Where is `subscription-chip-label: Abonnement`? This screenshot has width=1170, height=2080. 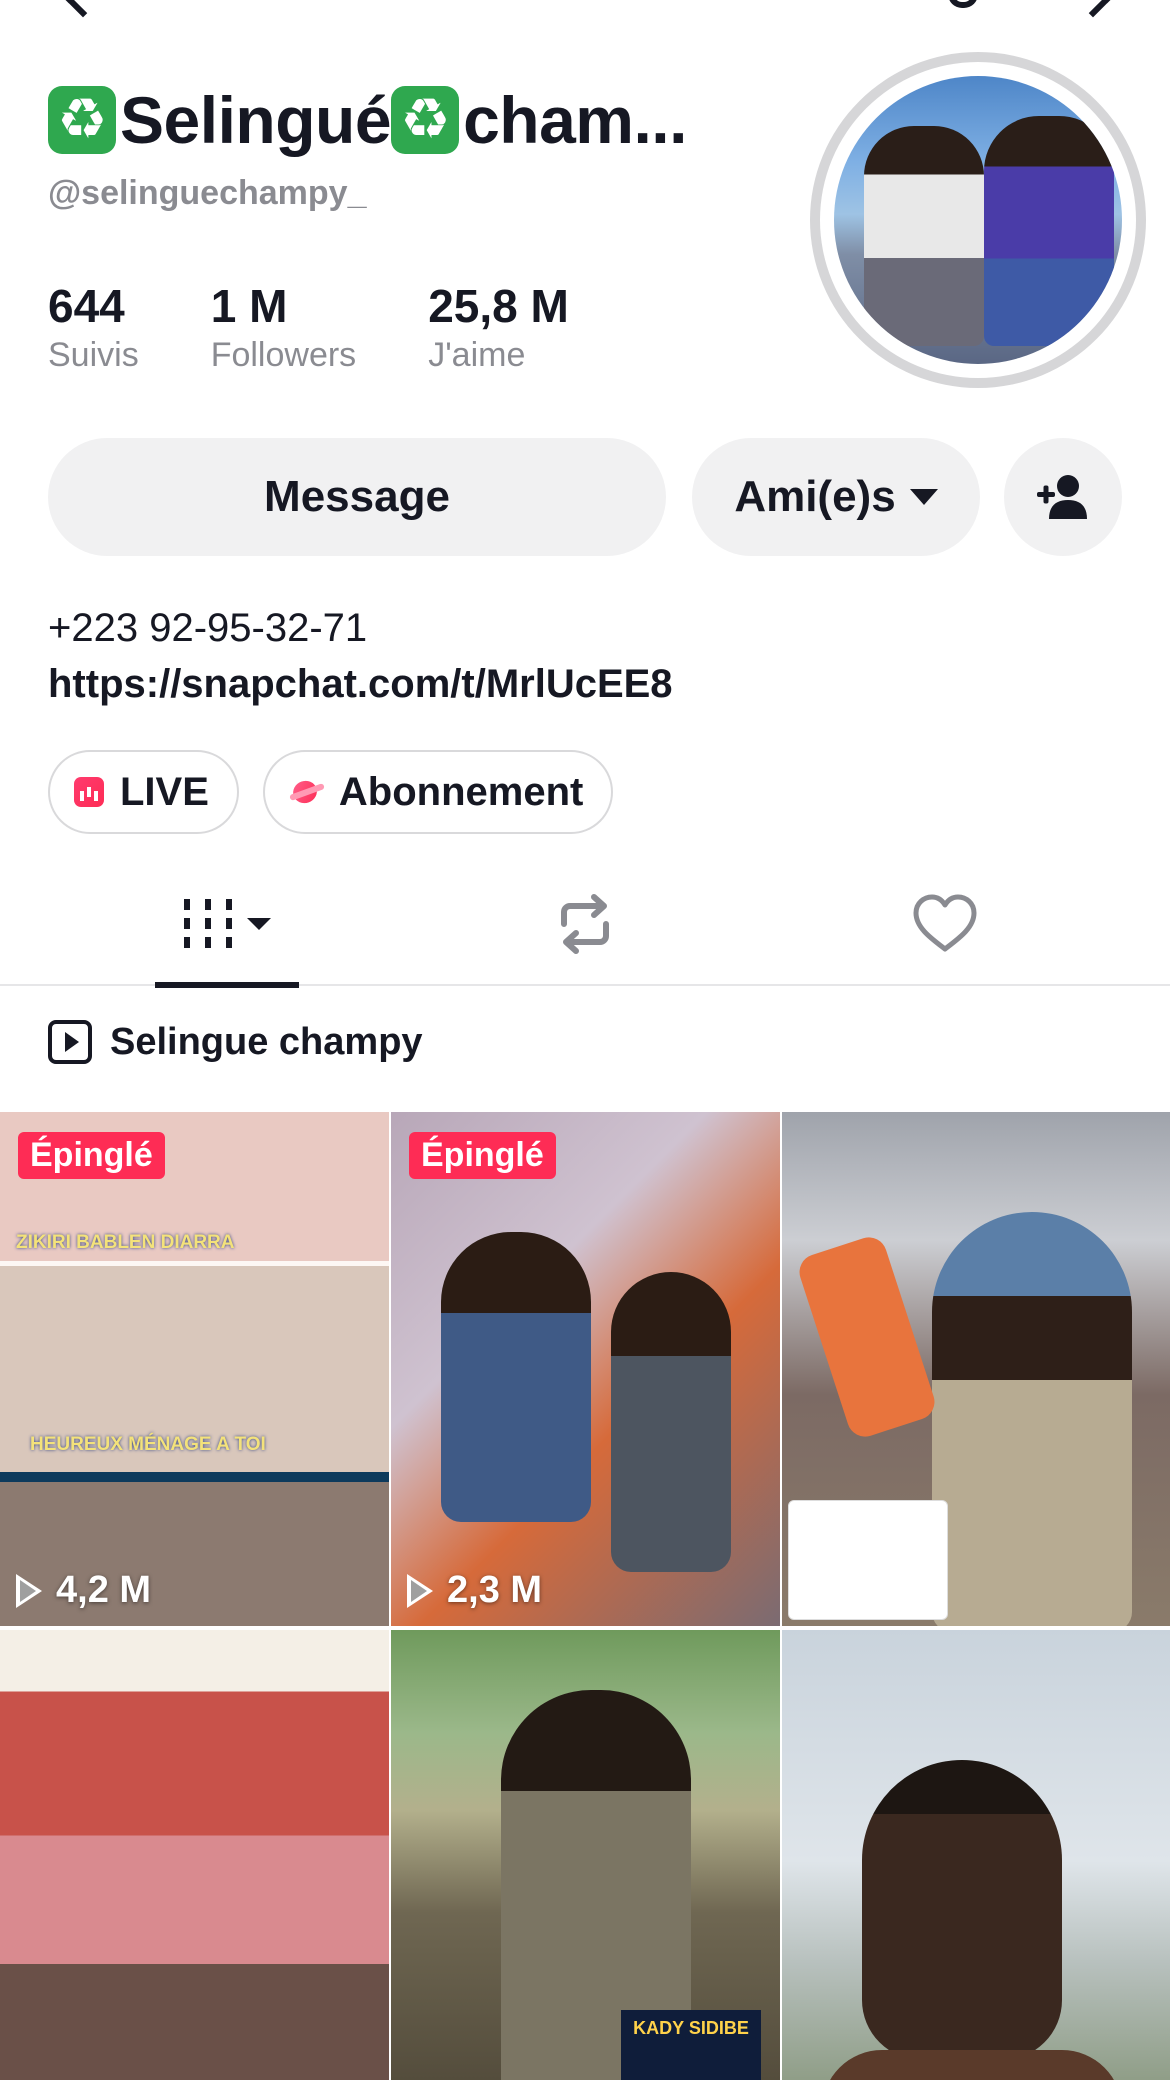 subscription-chip-label: Abonnement is located at coordinates (461, 791).